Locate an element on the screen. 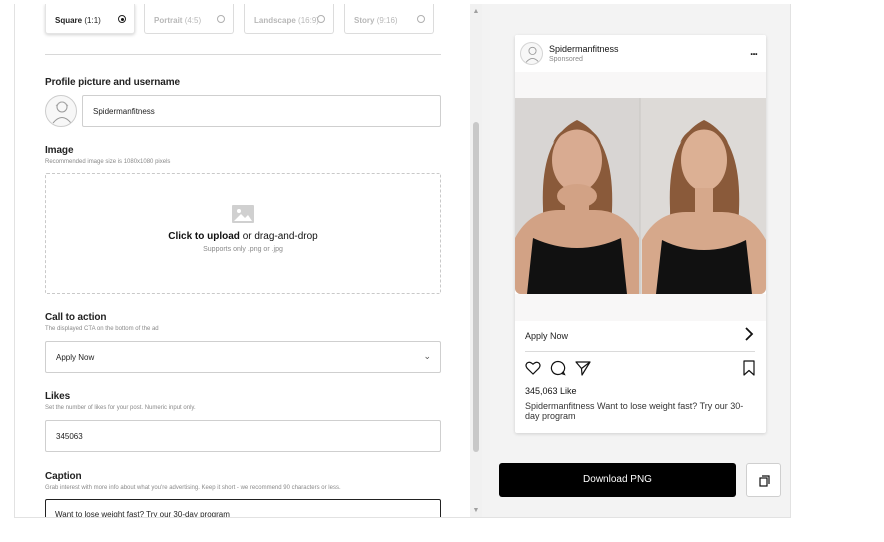  caption-section-label: Caption is located at coordinates (63, 476).